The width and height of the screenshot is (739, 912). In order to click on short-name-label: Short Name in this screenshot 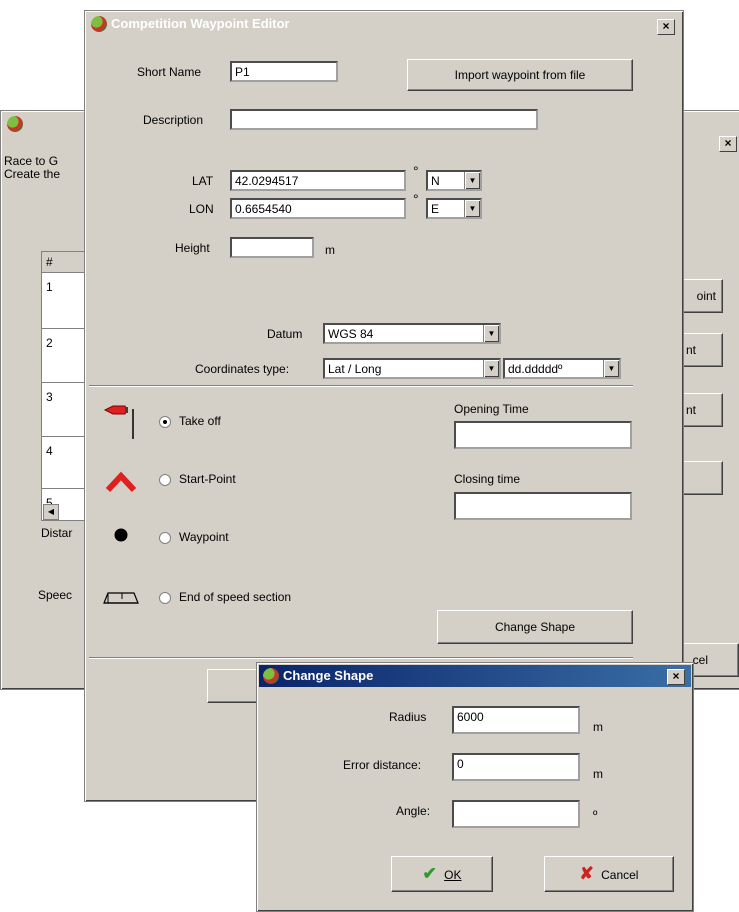, I will do `click(169, 72)`.